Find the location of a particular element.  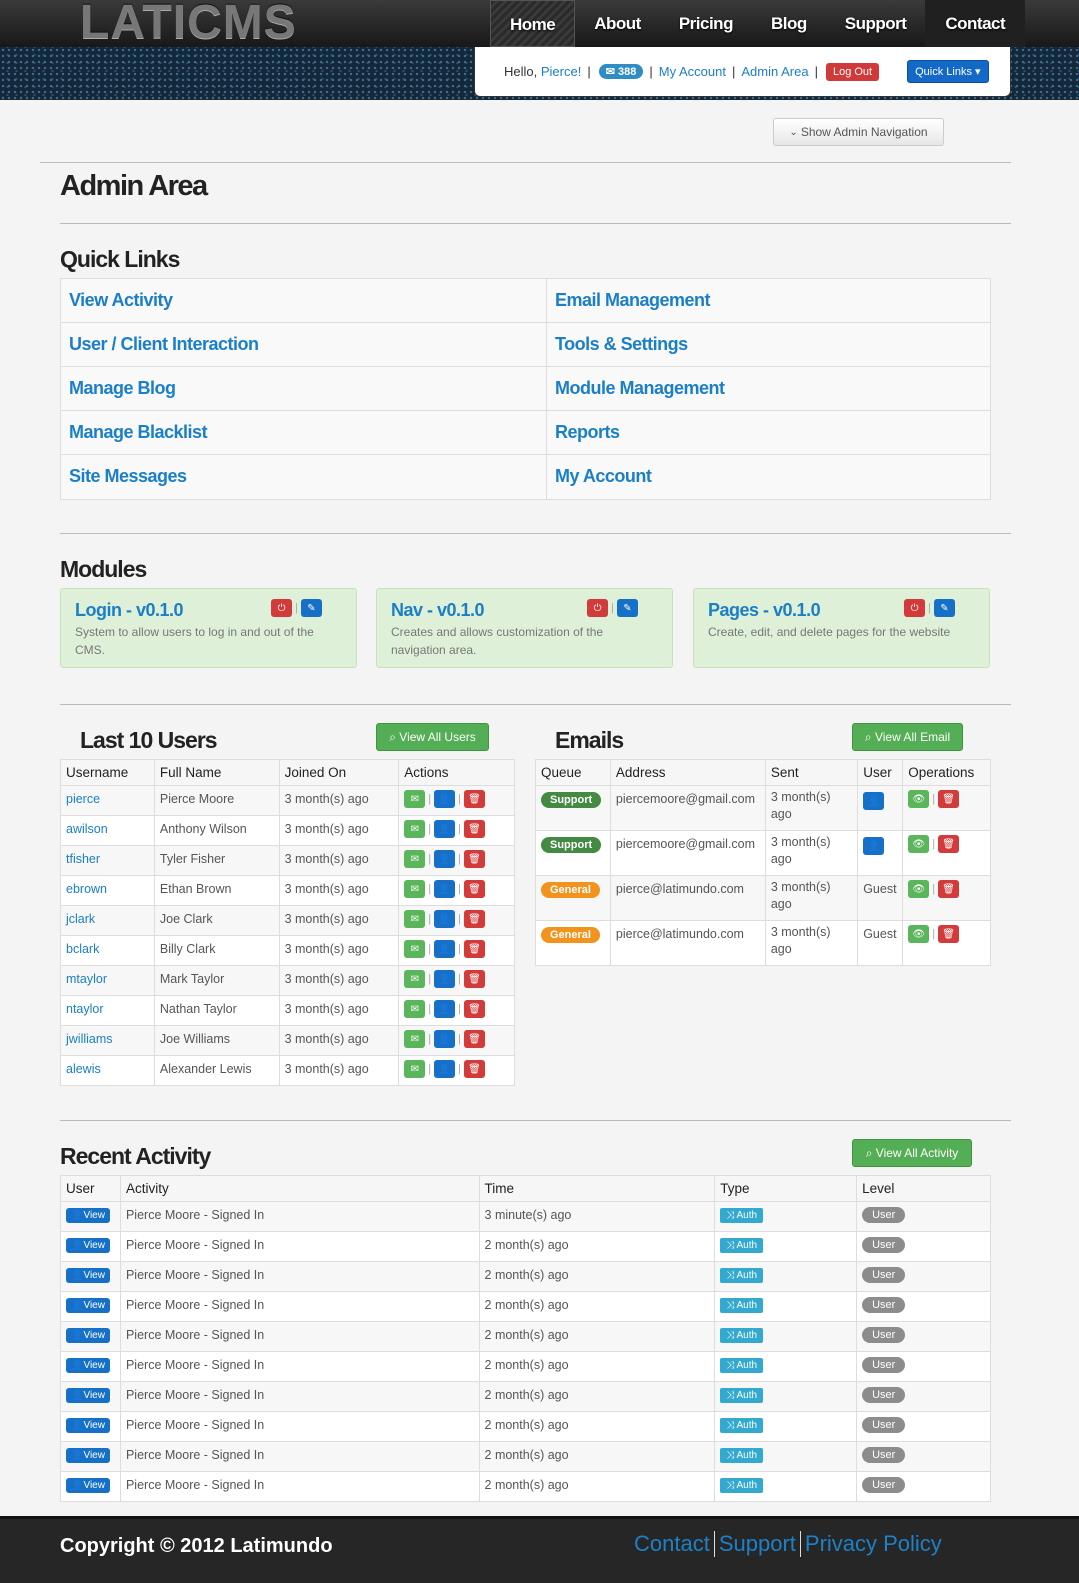

footer-privacy-link: Privacy Policy is located at coordinates (872, 1544).